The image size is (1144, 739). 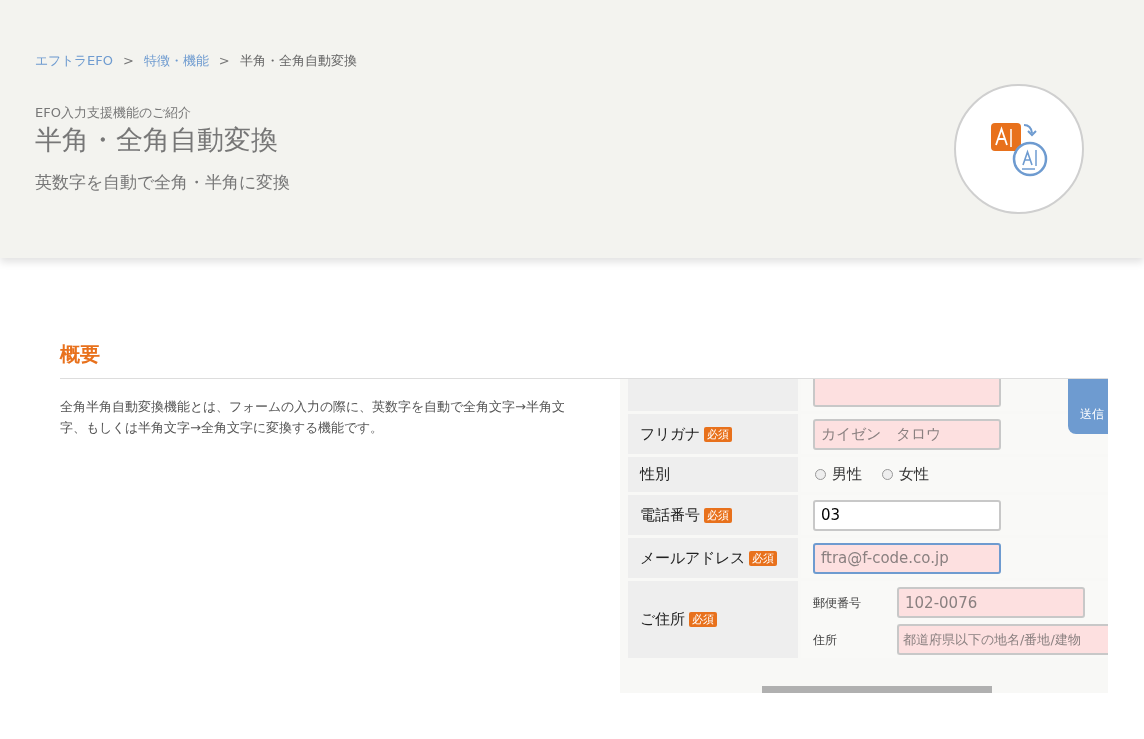 I want to click on text-field: 102-0076, so click(x=991, y=602).